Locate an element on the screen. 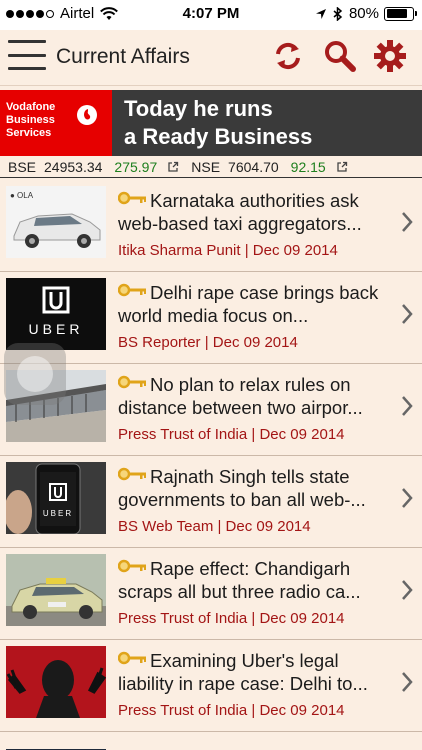 The width and height of the screenshot is (422, 750). bse-external-link-icon is located at coordinates (173, 167).